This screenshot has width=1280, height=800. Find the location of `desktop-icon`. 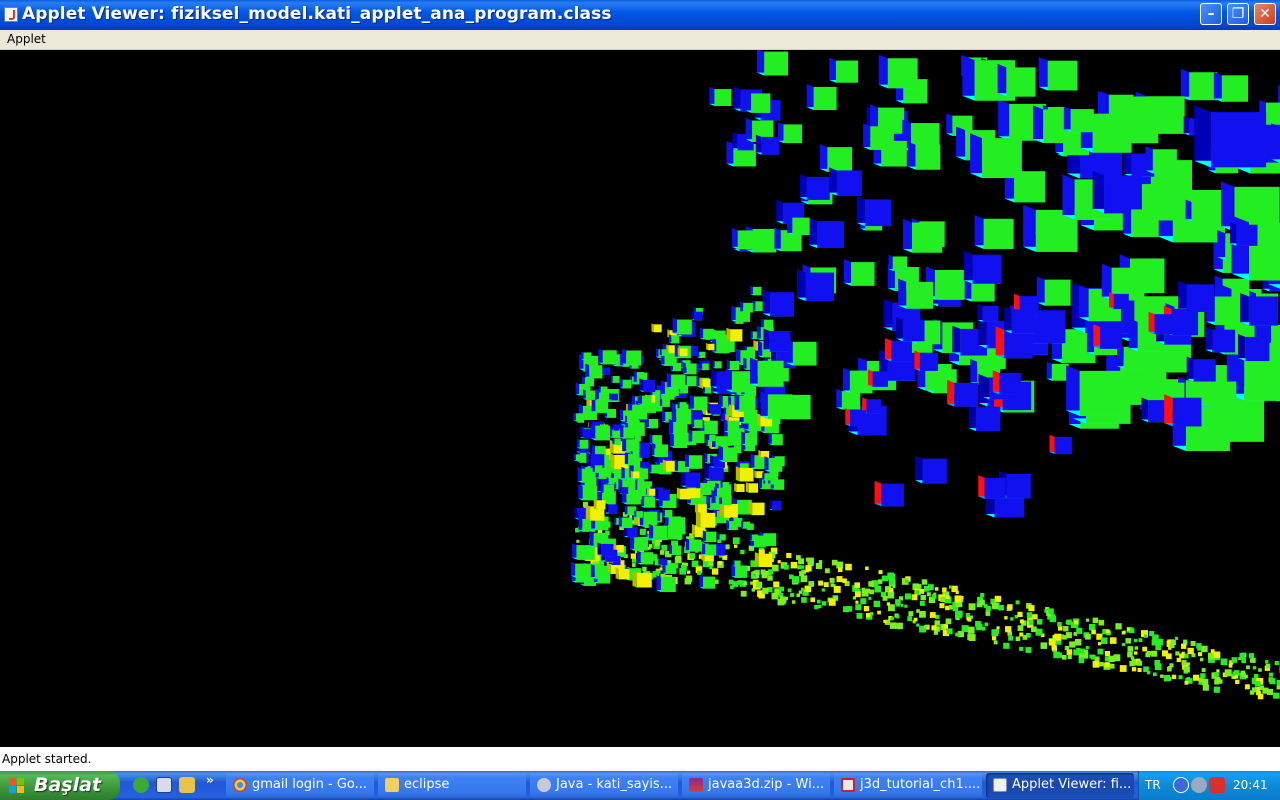

desktop-icon is located at coordinates (164, 785).